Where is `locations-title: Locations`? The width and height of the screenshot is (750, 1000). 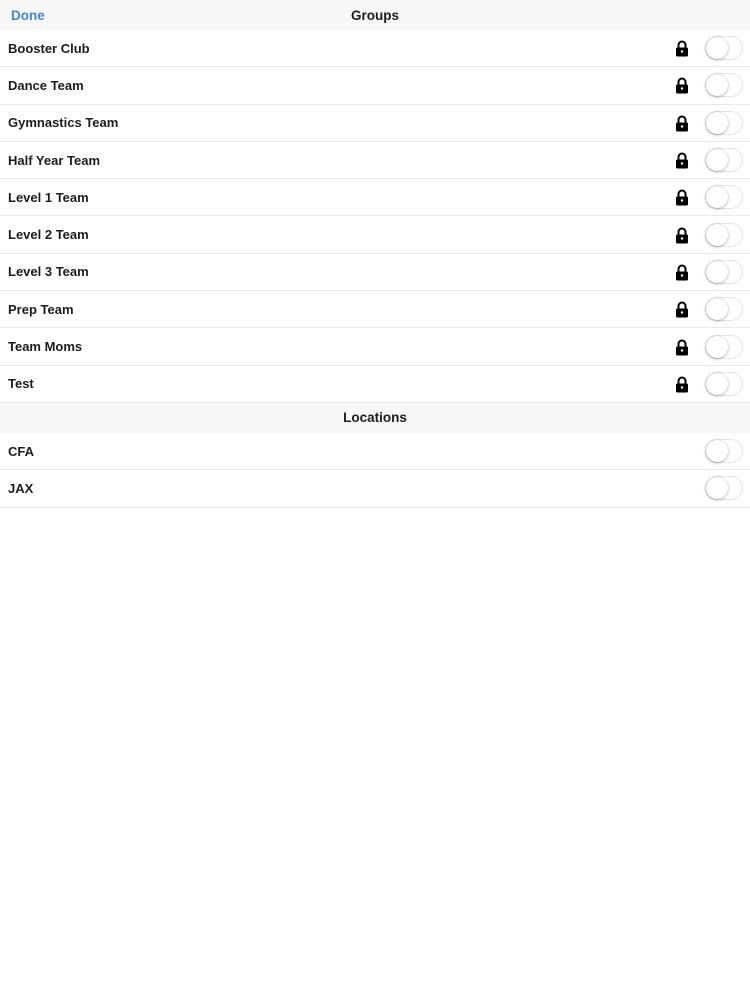 locations-title: Locations is located at coordinates (375, 418).